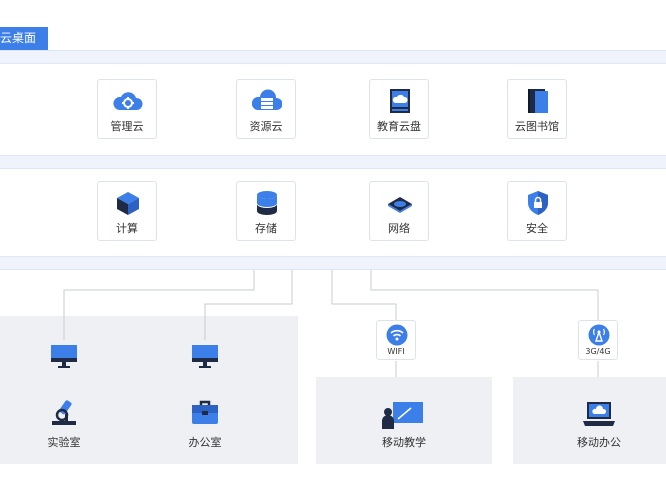 The image size is (666, 500). I want to click on cube-icon, so click(128, 203).